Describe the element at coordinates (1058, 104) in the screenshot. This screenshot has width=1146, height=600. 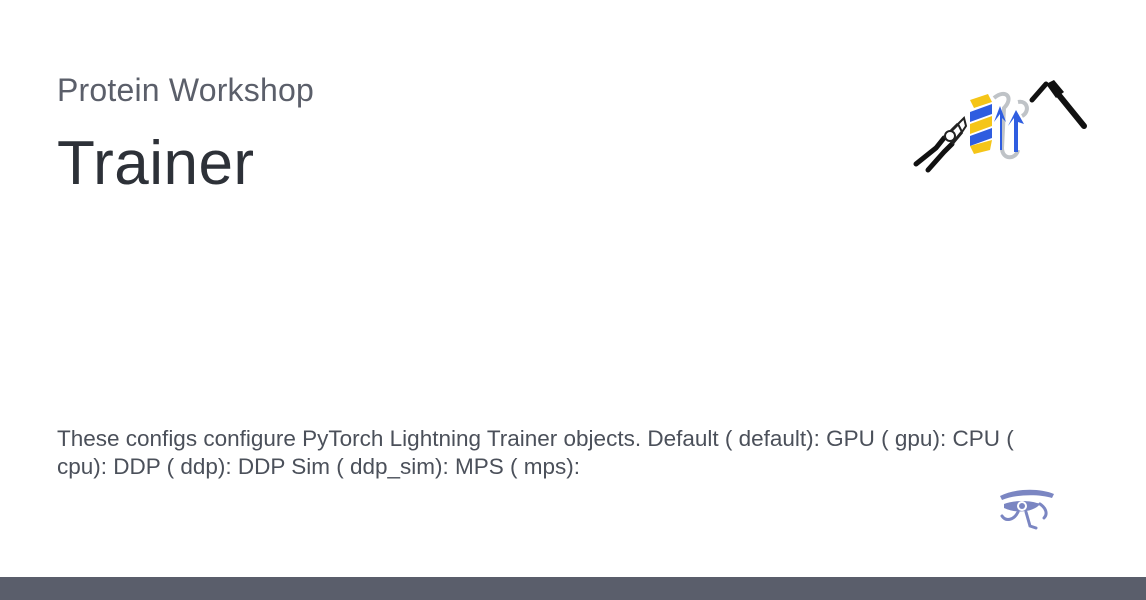
I see `hammer-icon` at that location.